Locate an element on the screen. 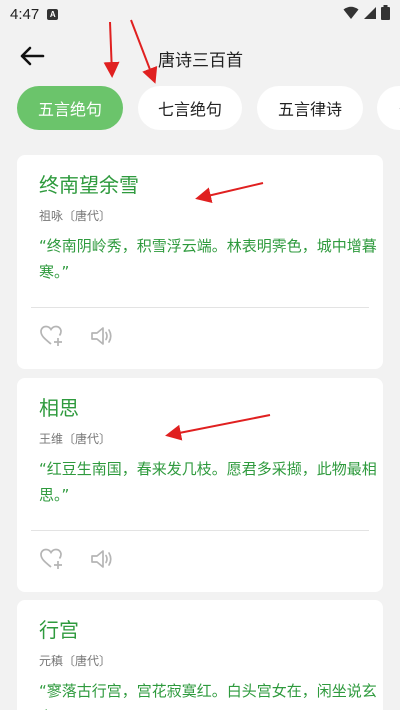 The width and height of the screenshot is (400, 710). poem-card: 行宫 元稹〔唐代〕 “寥落古行宫，宫花寂寞红。白头宫女在，闲坐说玄宗。” is located at coordinates (200, 655).